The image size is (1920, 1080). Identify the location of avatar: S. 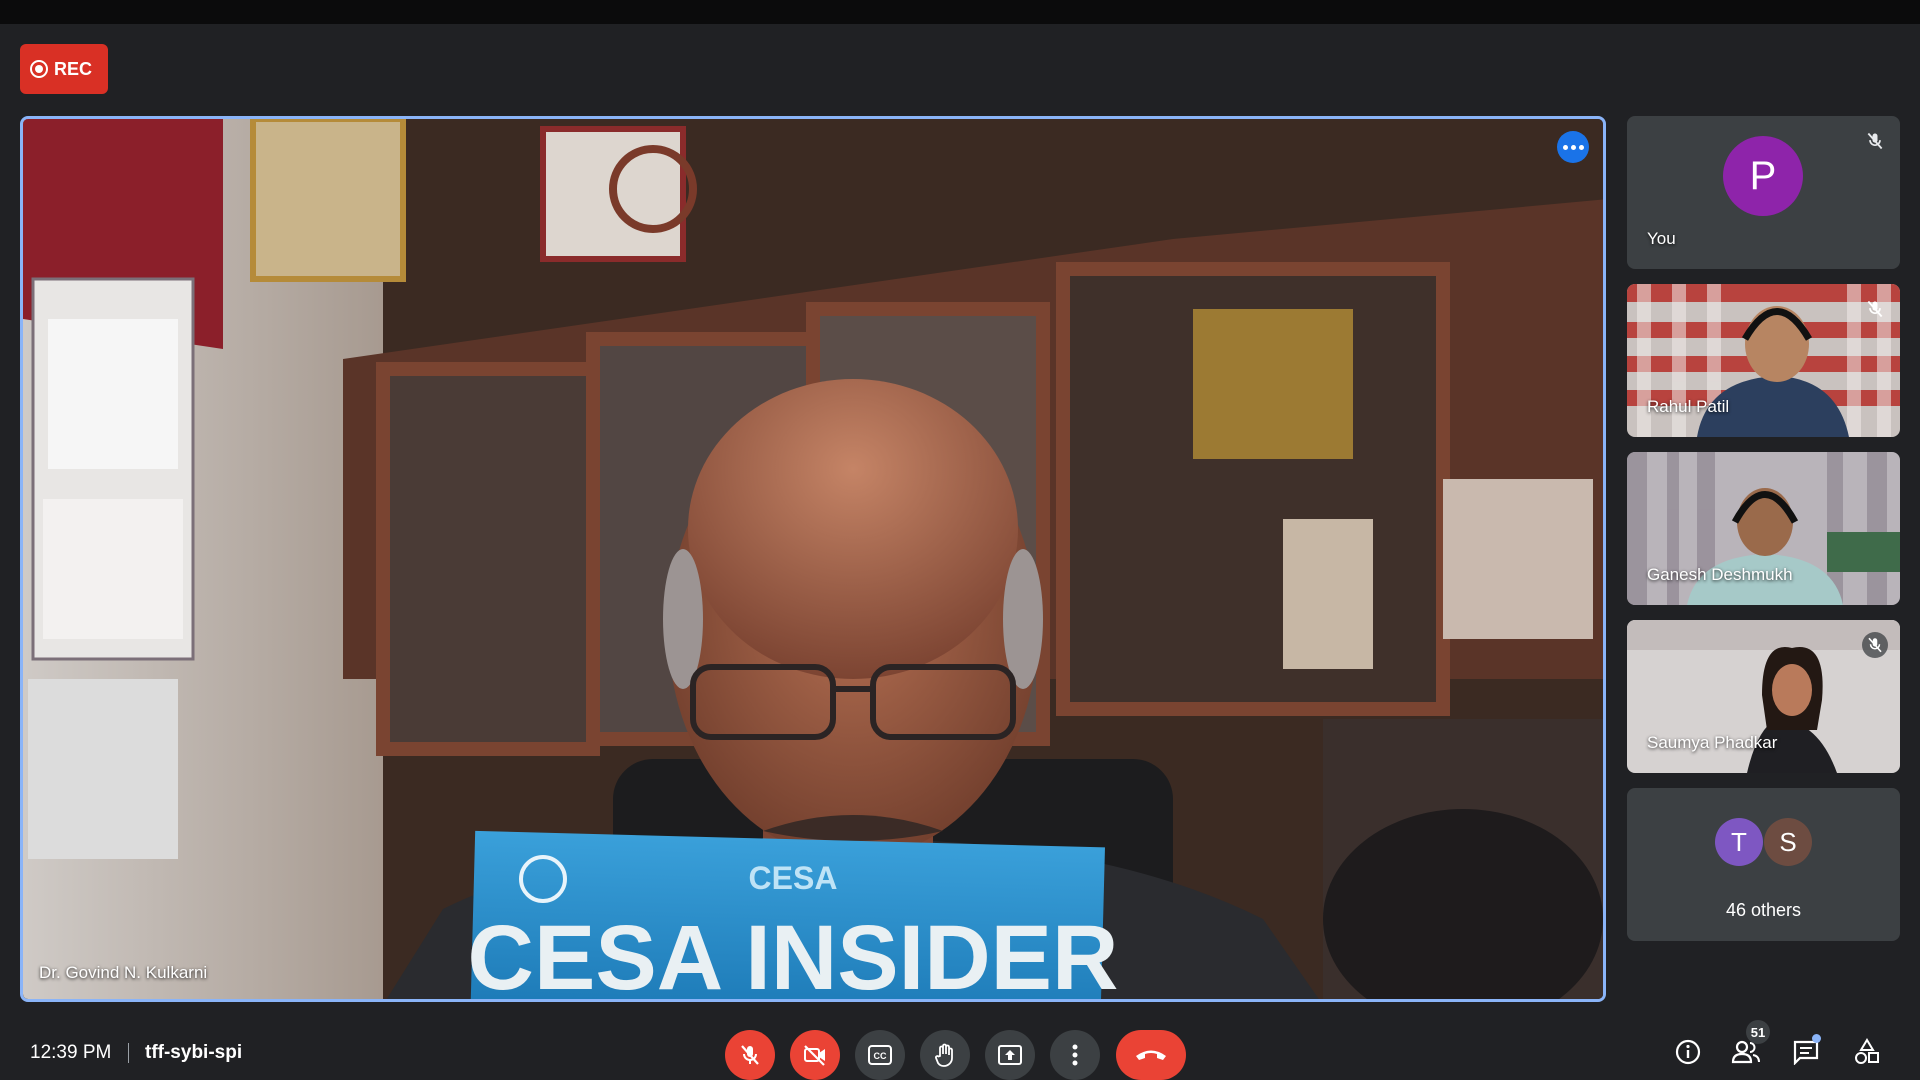
(1788, 842).